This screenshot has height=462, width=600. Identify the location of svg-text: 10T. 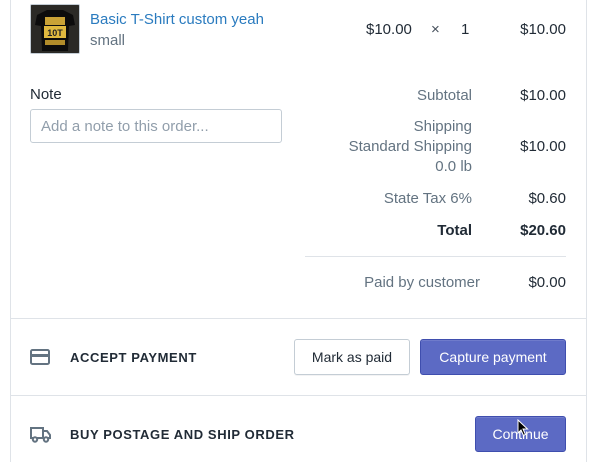
(55, 33).